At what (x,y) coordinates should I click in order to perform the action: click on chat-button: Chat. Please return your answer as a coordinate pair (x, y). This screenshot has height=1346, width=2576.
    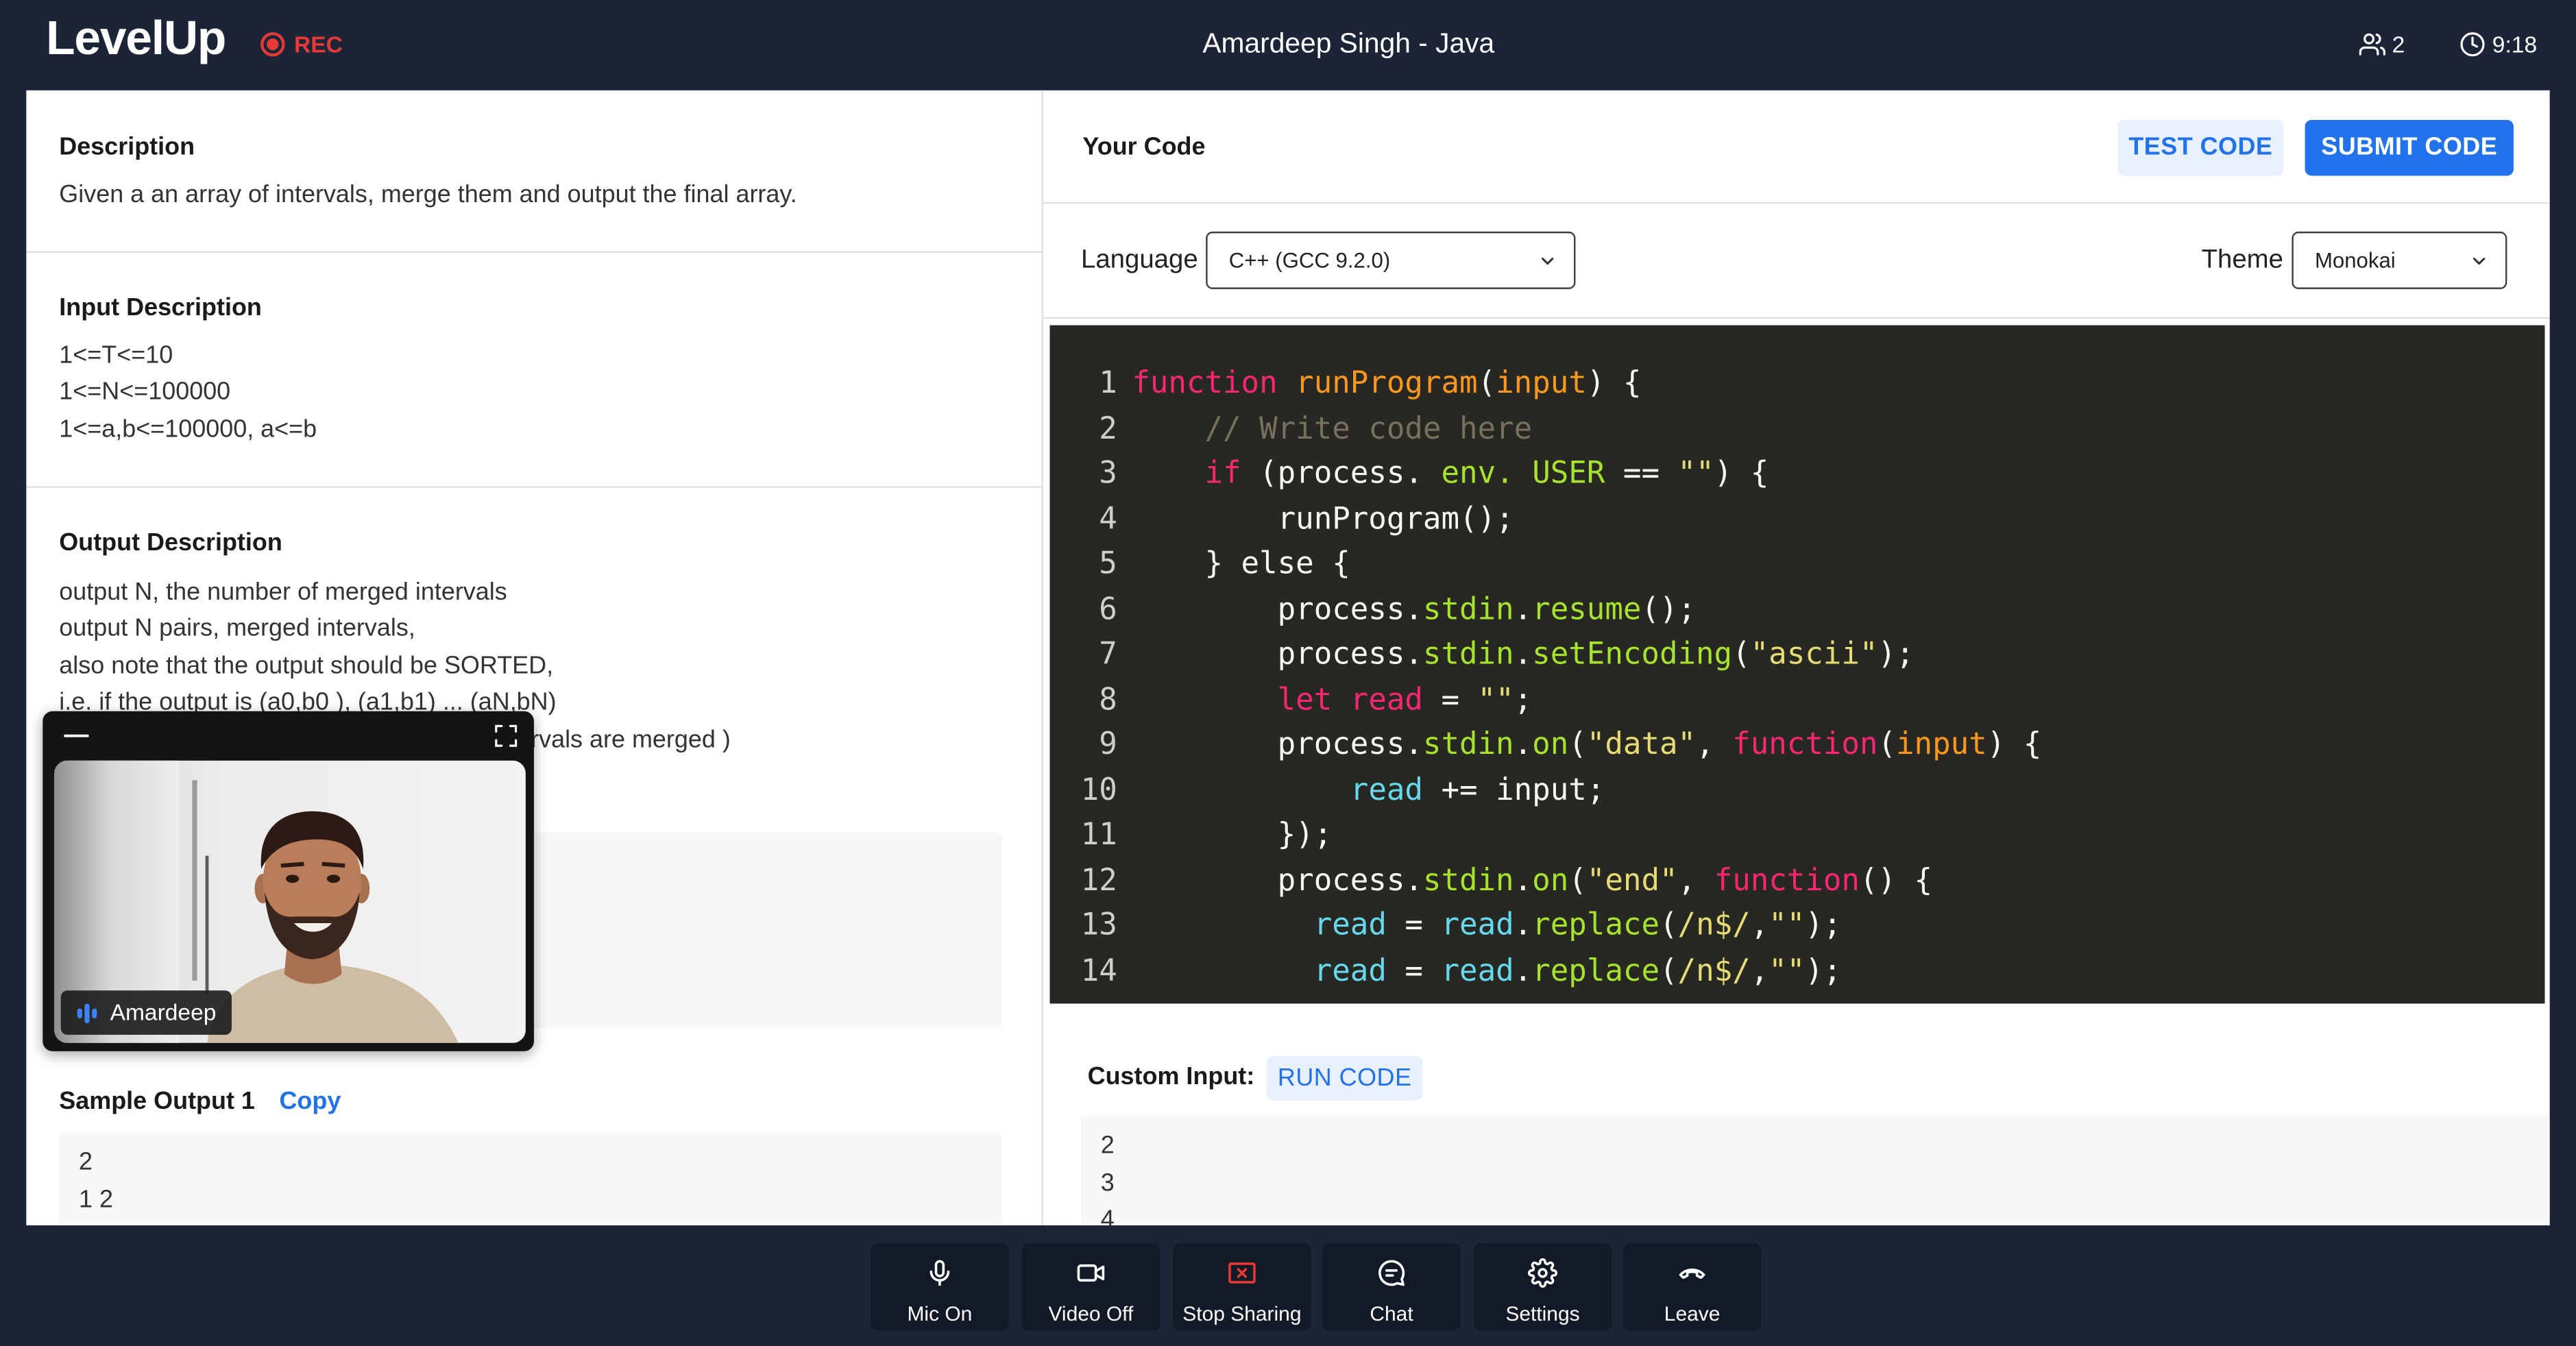
    Looking at the image, I should click on (1391, 1287).